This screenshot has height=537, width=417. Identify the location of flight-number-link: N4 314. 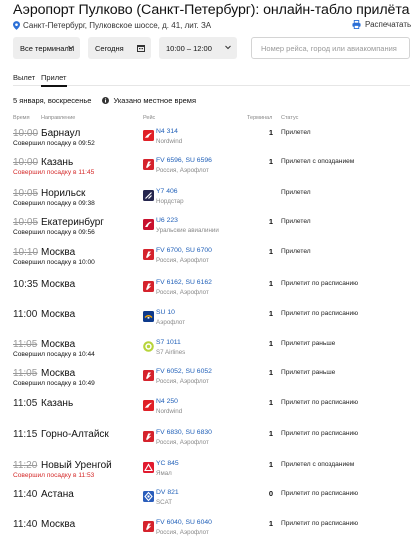
(167, 131).